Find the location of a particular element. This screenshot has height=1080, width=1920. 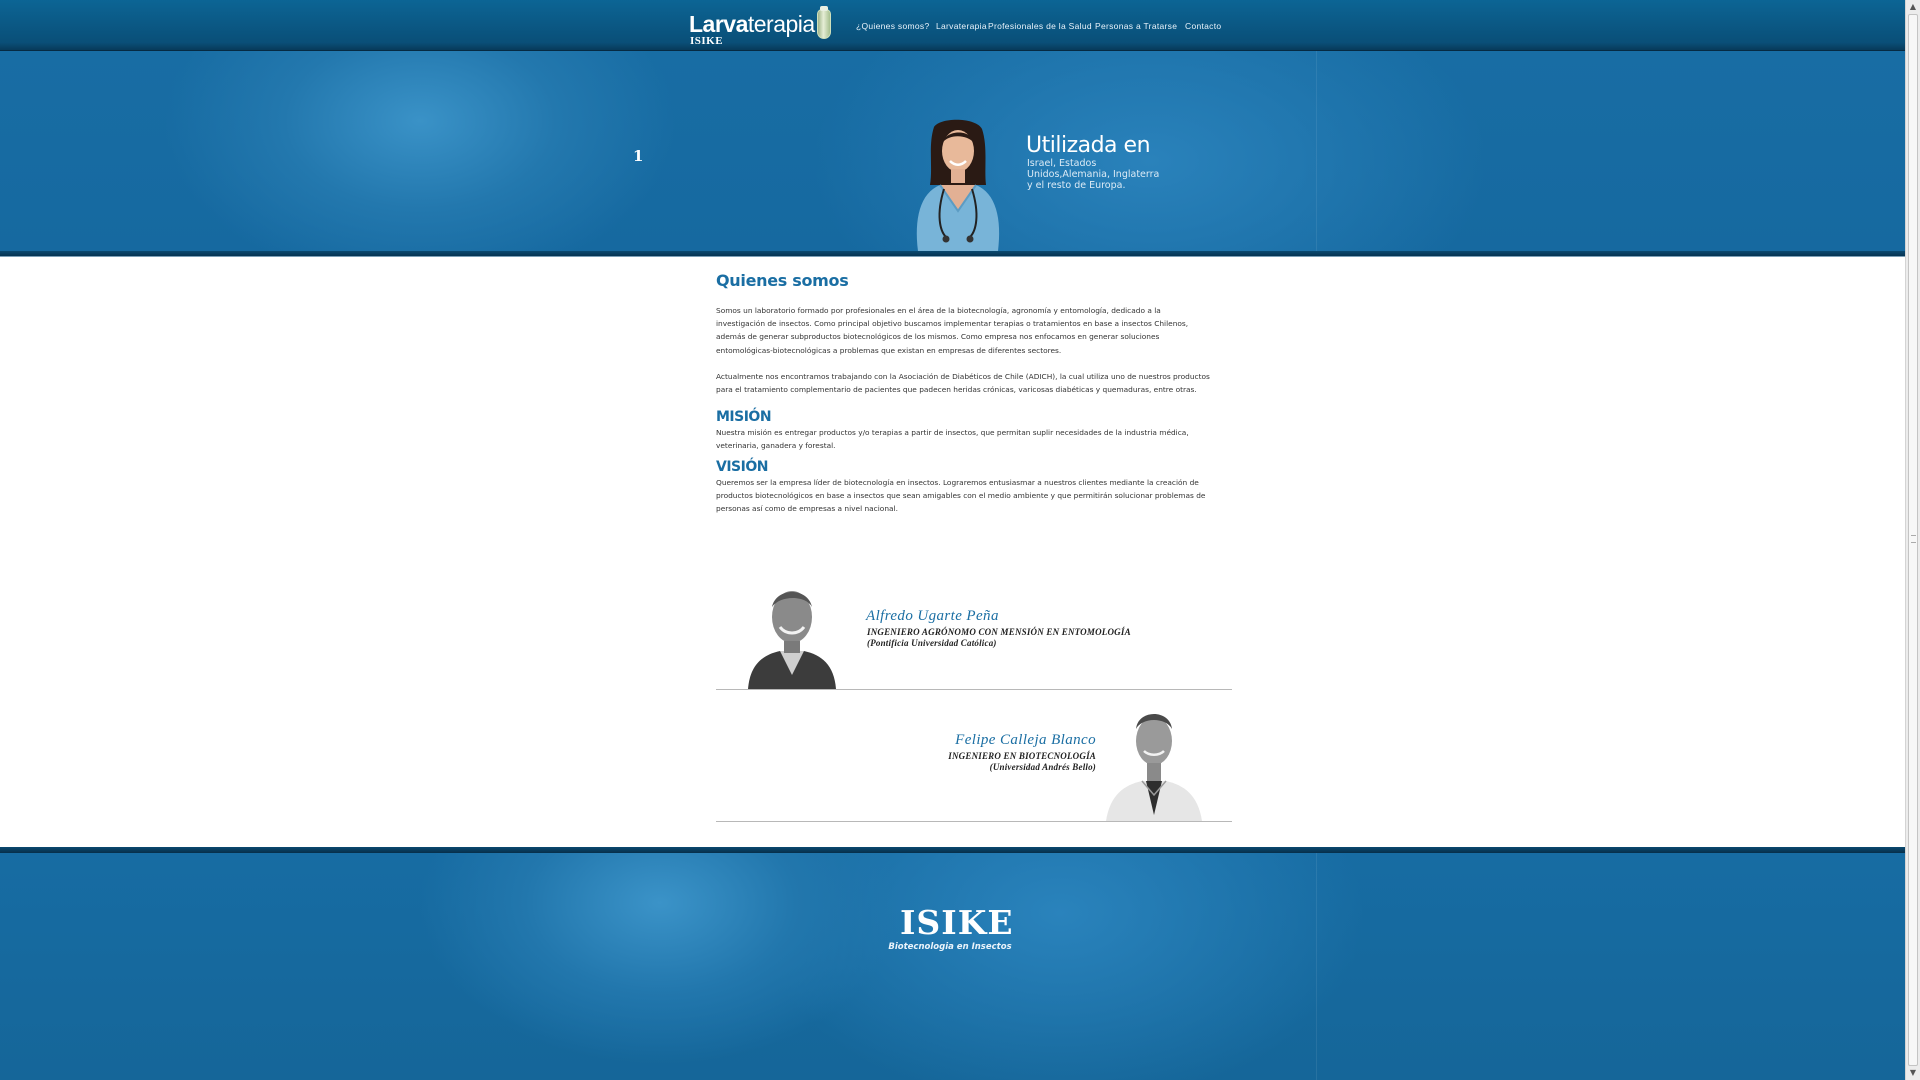

hero-title: Utilizada en is located at coordinates (1088, 145).